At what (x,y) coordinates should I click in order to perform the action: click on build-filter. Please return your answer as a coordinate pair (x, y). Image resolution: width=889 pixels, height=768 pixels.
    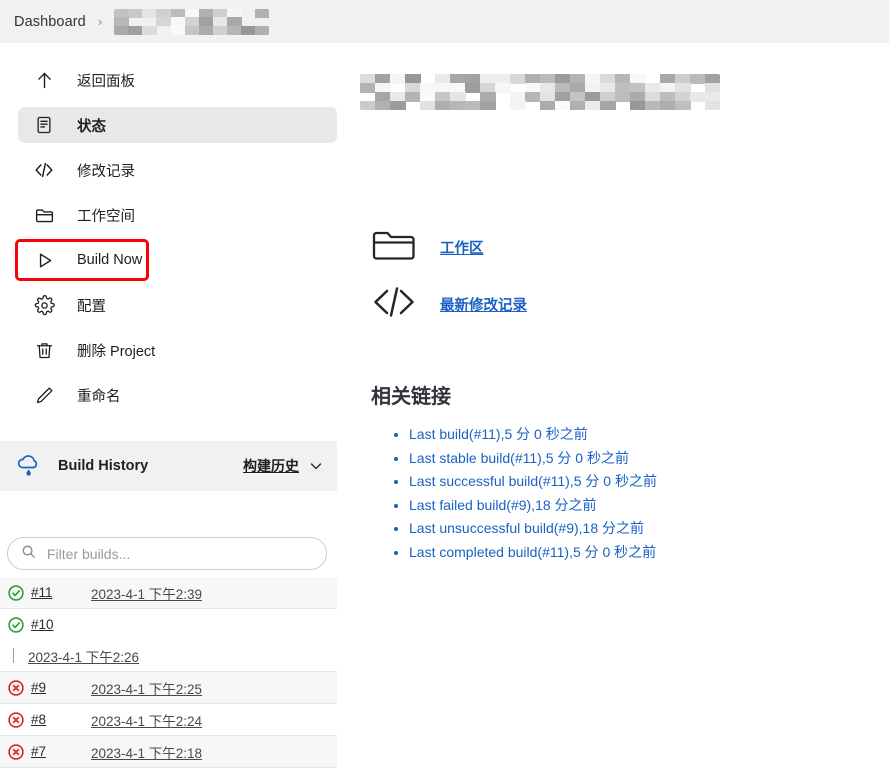
    Looking at the image, I should click on (167, 553).